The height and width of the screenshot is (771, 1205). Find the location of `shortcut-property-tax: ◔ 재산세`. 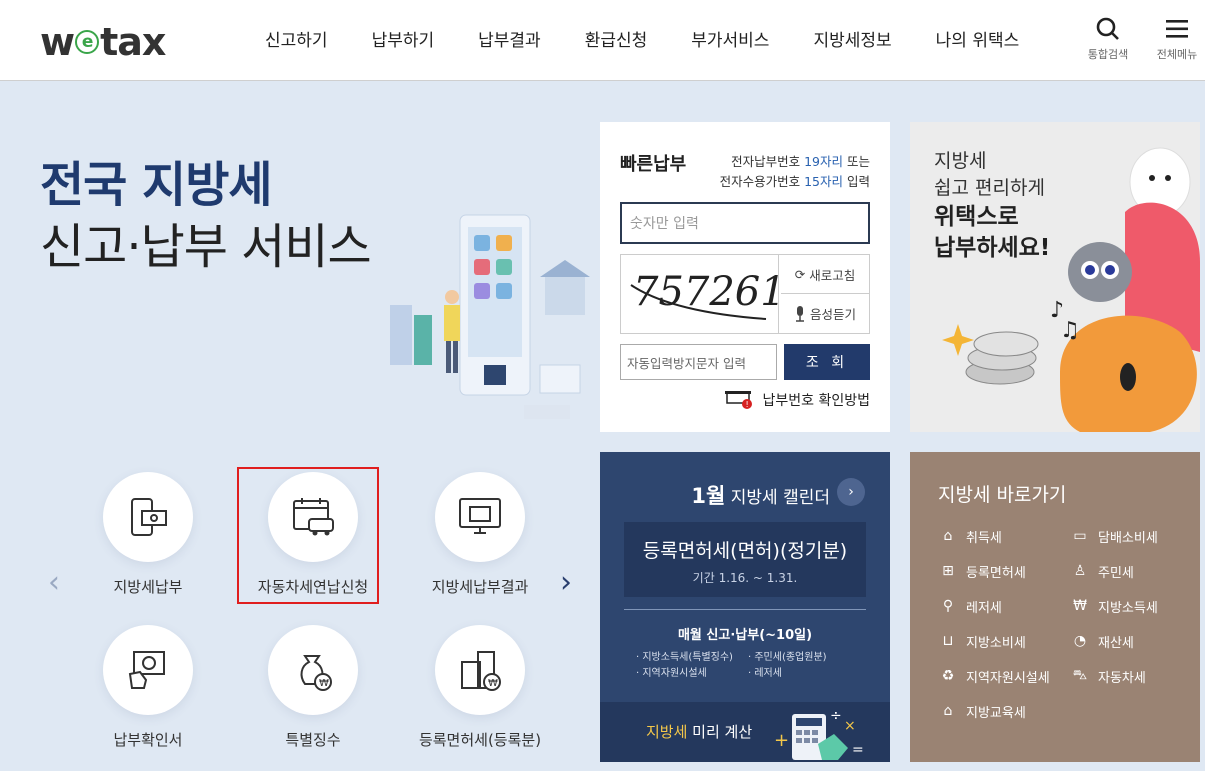

shortcut-property-tax: ◔ 재산세 is located at coordinates (1136, 641).